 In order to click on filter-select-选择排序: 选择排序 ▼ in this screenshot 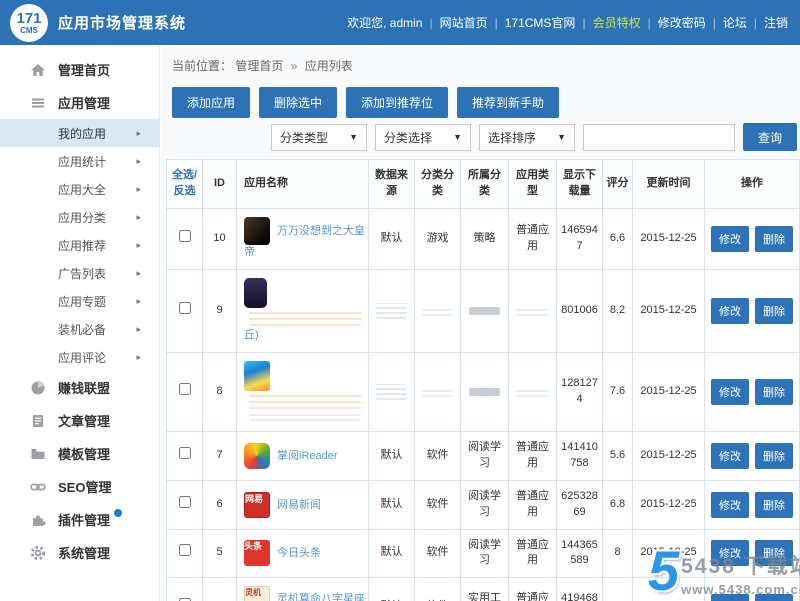, I will do `click(527, 137)`.